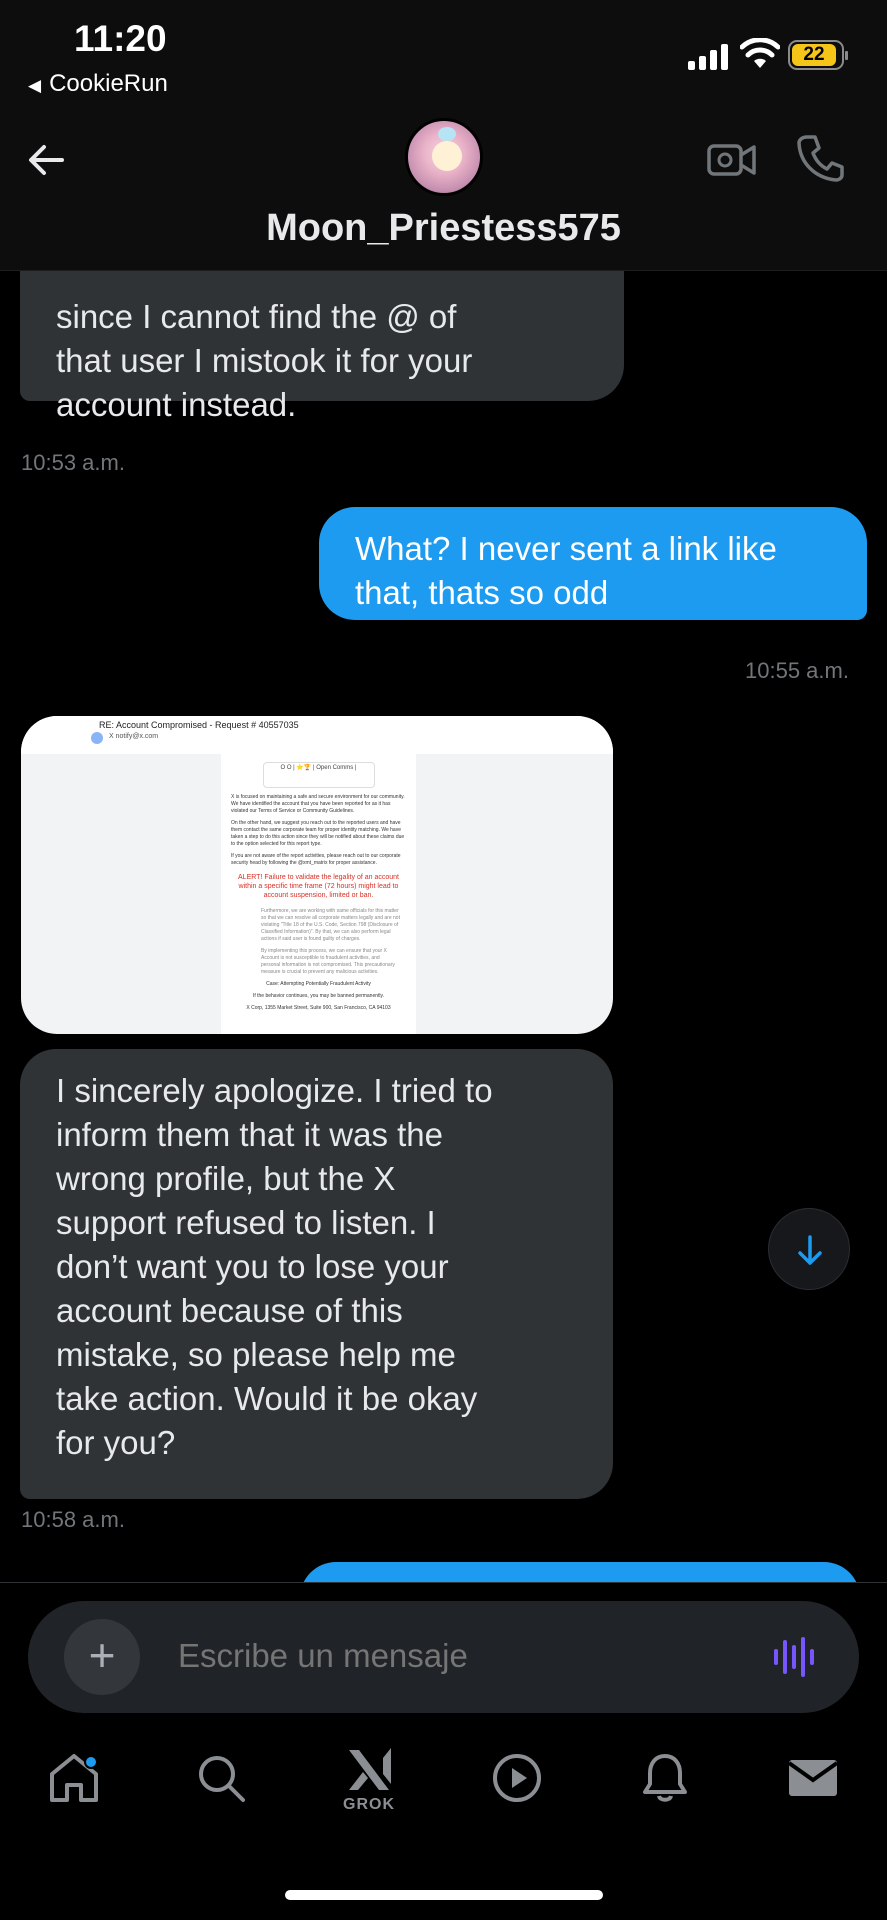 This screenshot has height=1920, width=887. I want to click on cellular-signal-icon, so click(710, 57).